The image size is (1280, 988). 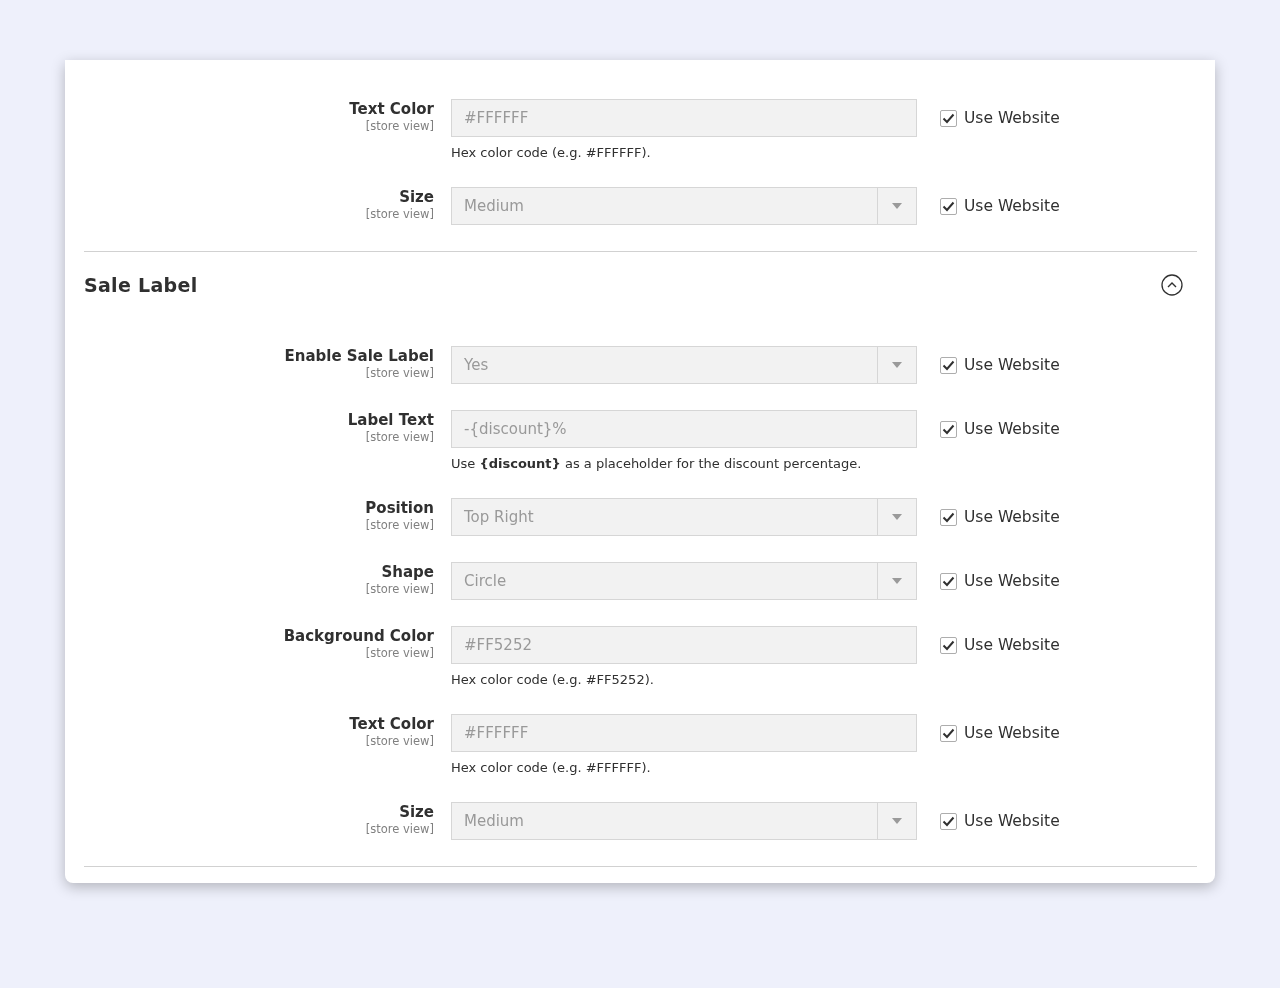 I want to click on field-note: Hex color code (e.g. #FF5252)., so click(x=553, y=680).